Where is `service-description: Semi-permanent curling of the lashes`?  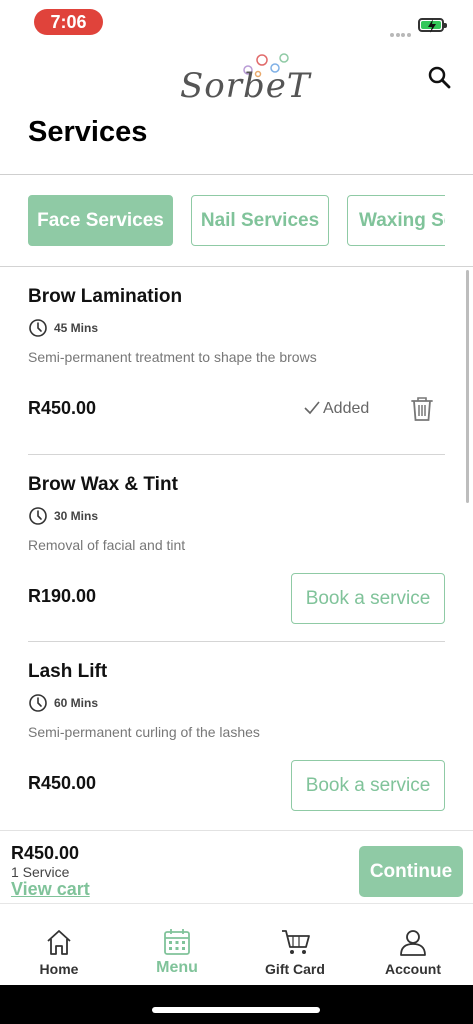
service-description: Semi-permanent curling of the lashes is located at coordinates (144, 732).